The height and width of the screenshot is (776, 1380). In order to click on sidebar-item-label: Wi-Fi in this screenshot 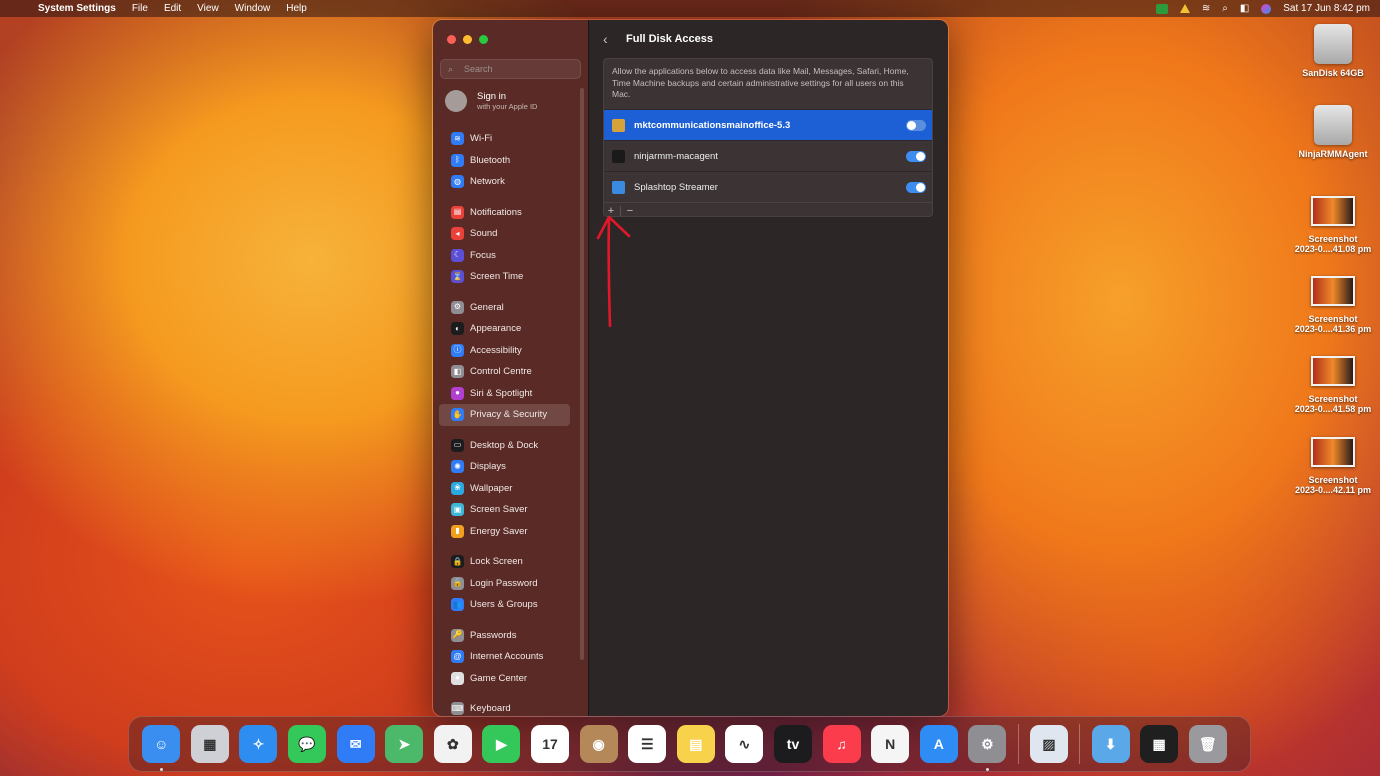, I will do `click(481, 139)`.